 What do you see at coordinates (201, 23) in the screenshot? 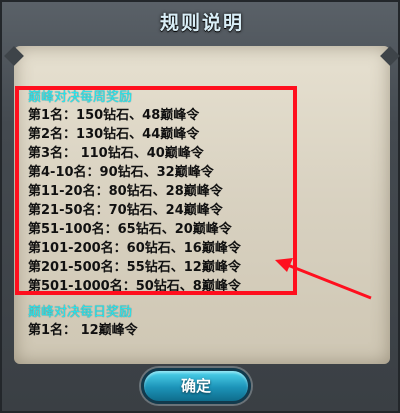
I see `dialog-title: 规则说明` at bounding box center [201, 23].